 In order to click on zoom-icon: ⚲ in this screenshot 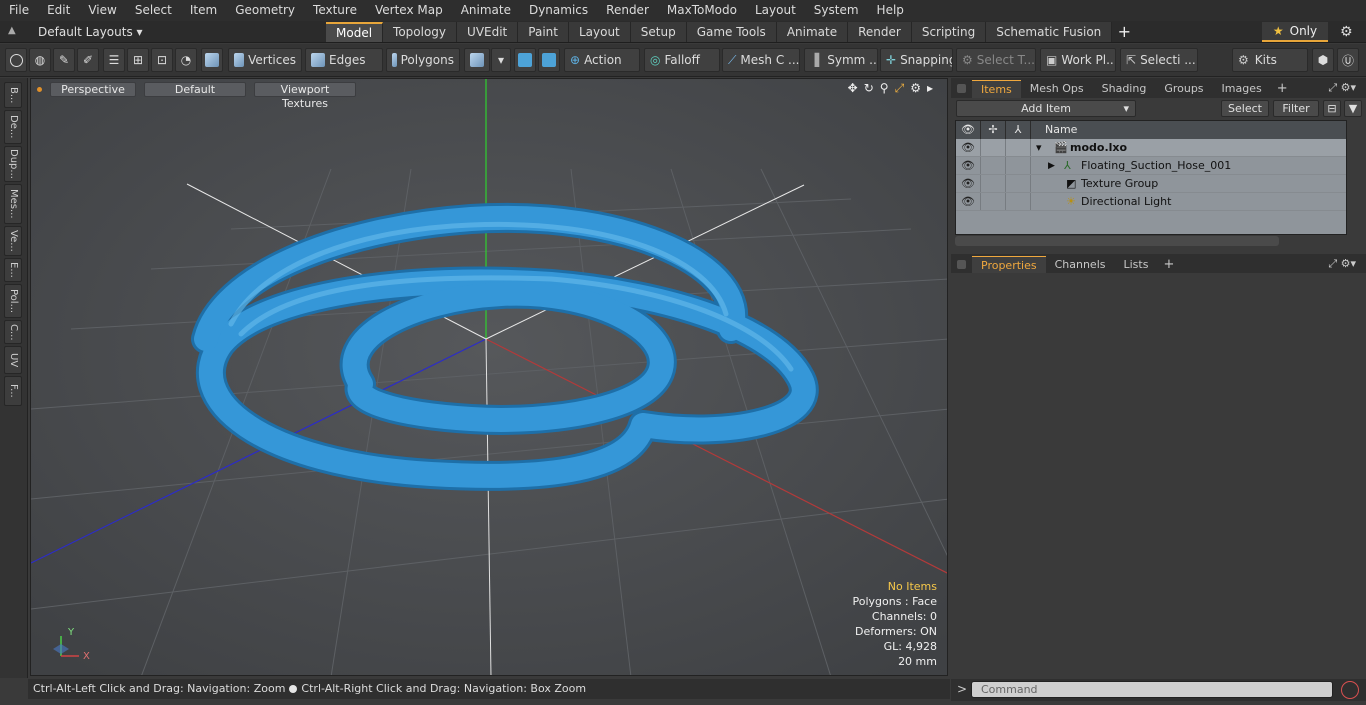, I will do `click(884, 88)`.